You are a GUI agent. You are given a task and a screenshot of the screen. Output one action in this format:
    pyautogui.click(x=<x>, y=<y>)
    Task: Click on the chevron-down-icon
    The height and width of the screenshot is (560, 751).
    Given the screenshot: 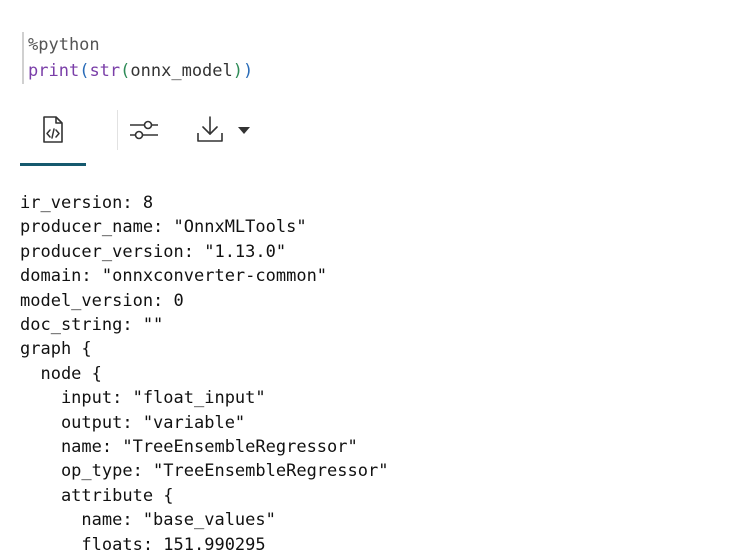 What is the action you would take?
    pyautogui.click(x=244, y=130)
    